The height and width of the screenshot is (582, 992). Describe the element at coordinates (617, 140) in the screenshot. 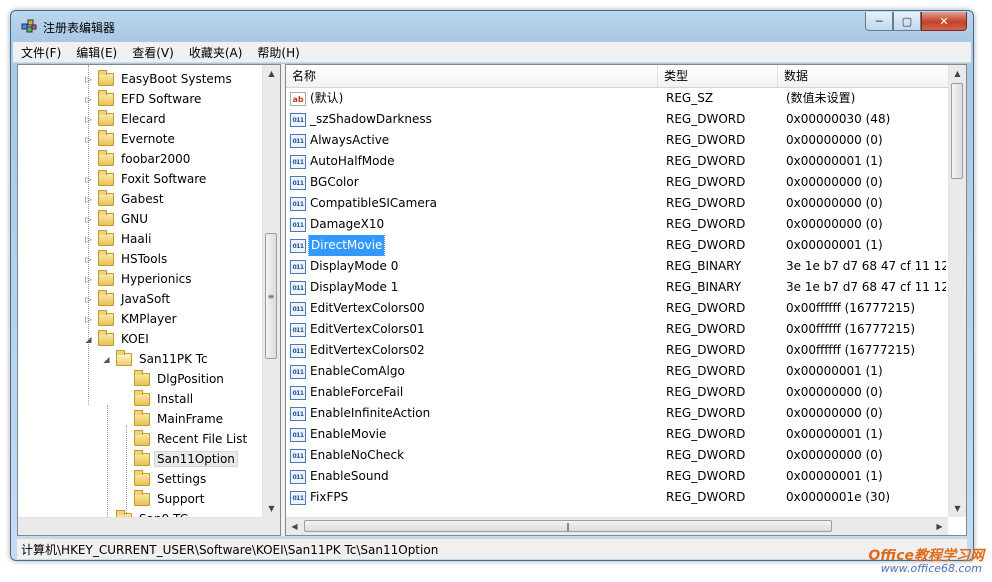

I see `value-row: 011 AlwaysActive REG_DWORD 0x00000000 (0)` at that location.